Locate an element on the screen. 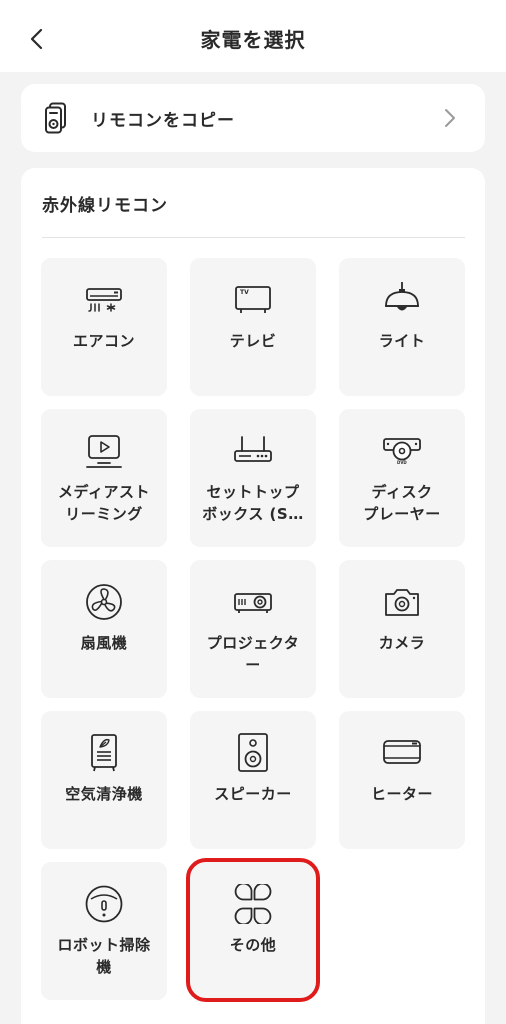  svg-text: DVD is located at coordinates (402, 462).